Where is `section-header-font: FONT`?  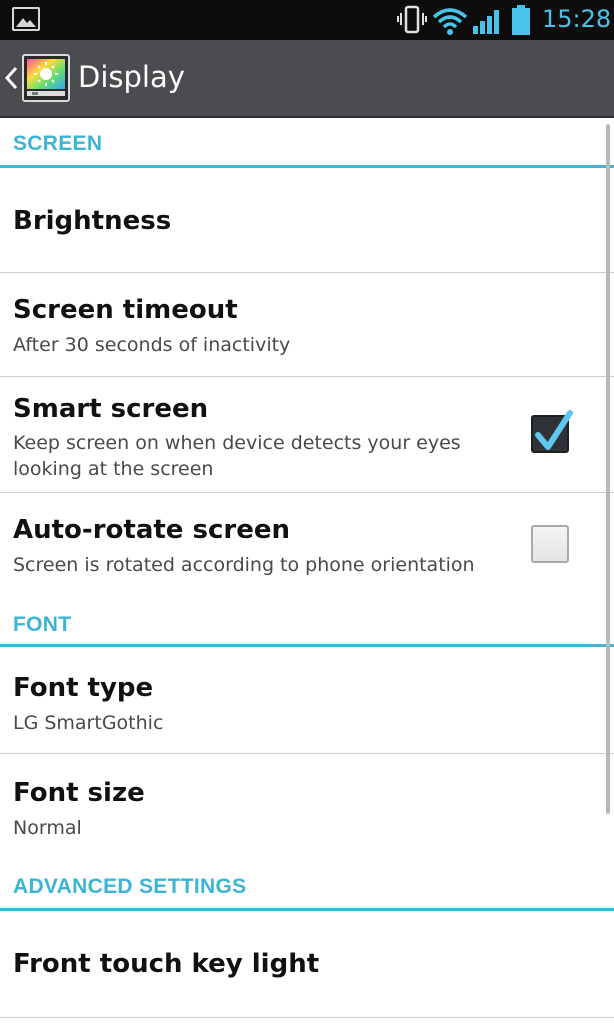
section-header-font: FONT is located at coordinates (307, 621).